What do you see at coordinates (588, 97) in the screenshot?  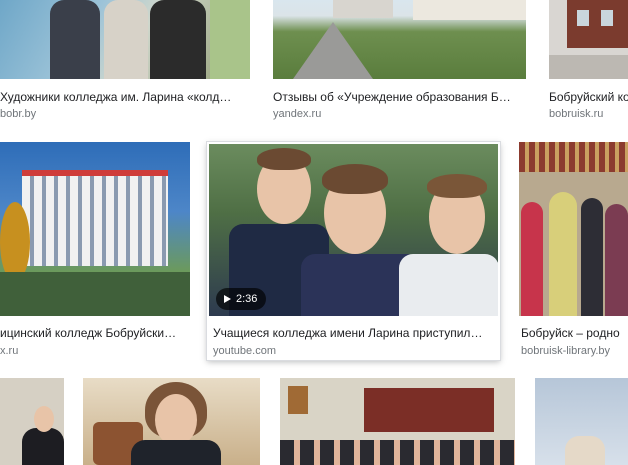 I see `result-title: Бобруйский колледж` at bounding box center [588, 97].